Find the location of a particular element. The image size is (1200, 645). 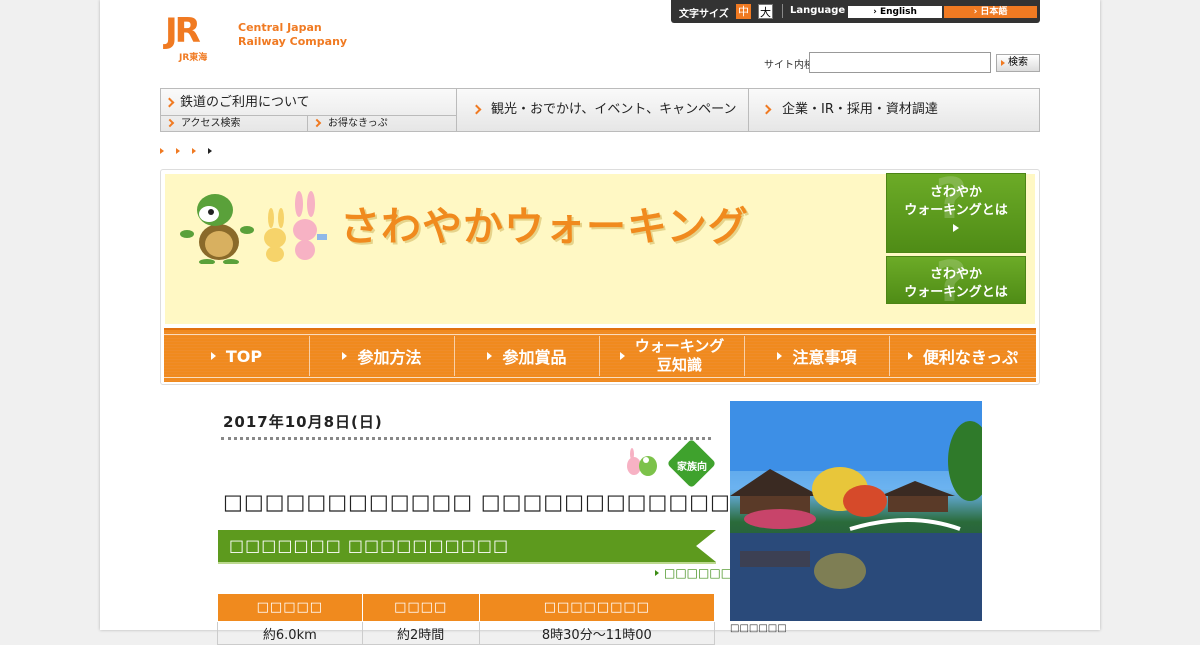

nav-tourism-events: 観光・おでかけ、イベント、キャンペーン is located at coordinates (603, 110).